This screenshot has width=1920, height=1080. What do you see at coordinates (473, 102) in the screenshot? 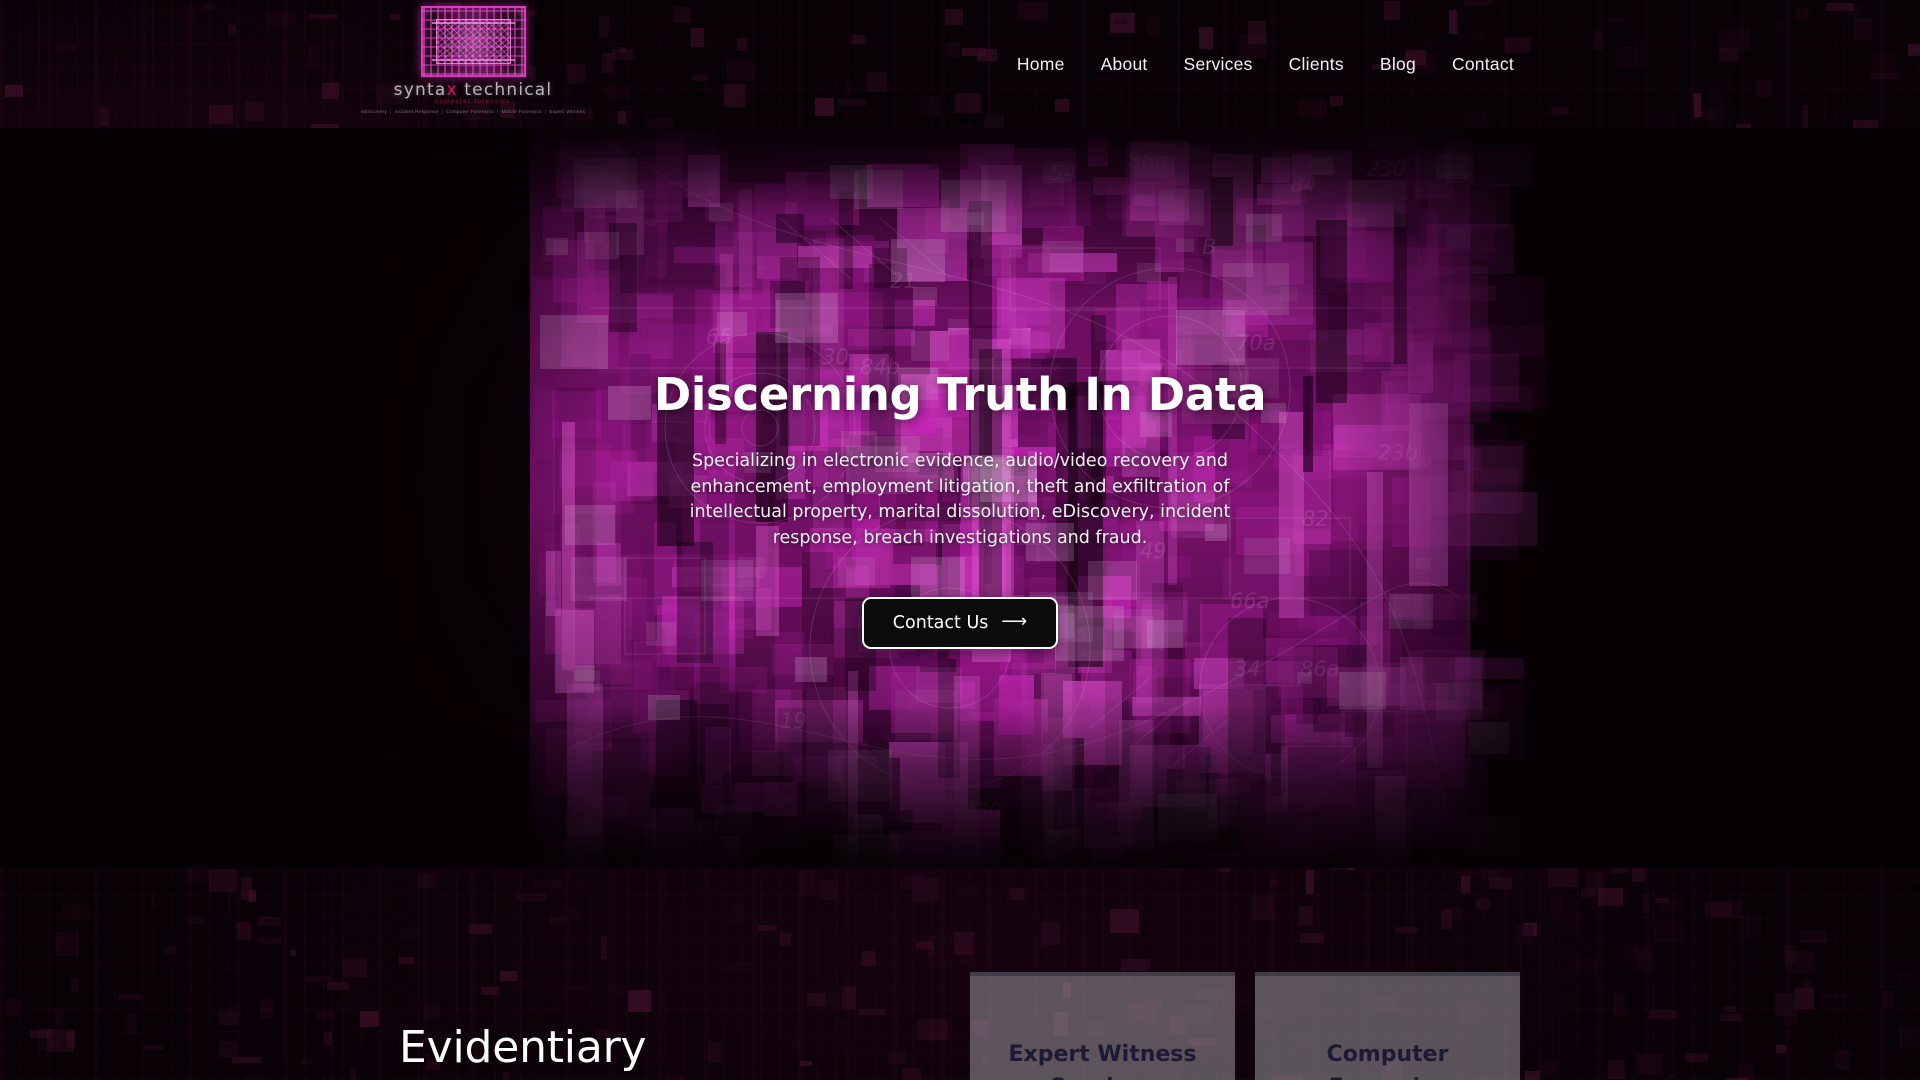
I see `logo-sub-wordmark: computer forensics` at bounding box center [473, 102].